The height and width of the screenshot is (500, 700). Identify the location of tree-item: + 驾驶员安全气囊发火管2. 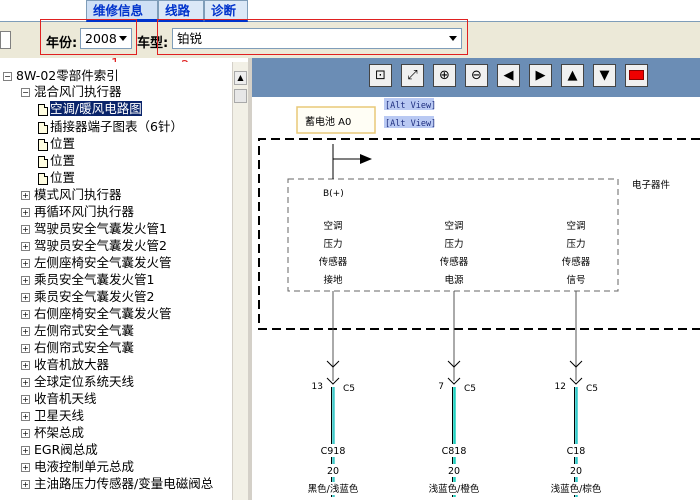
(94, 246).